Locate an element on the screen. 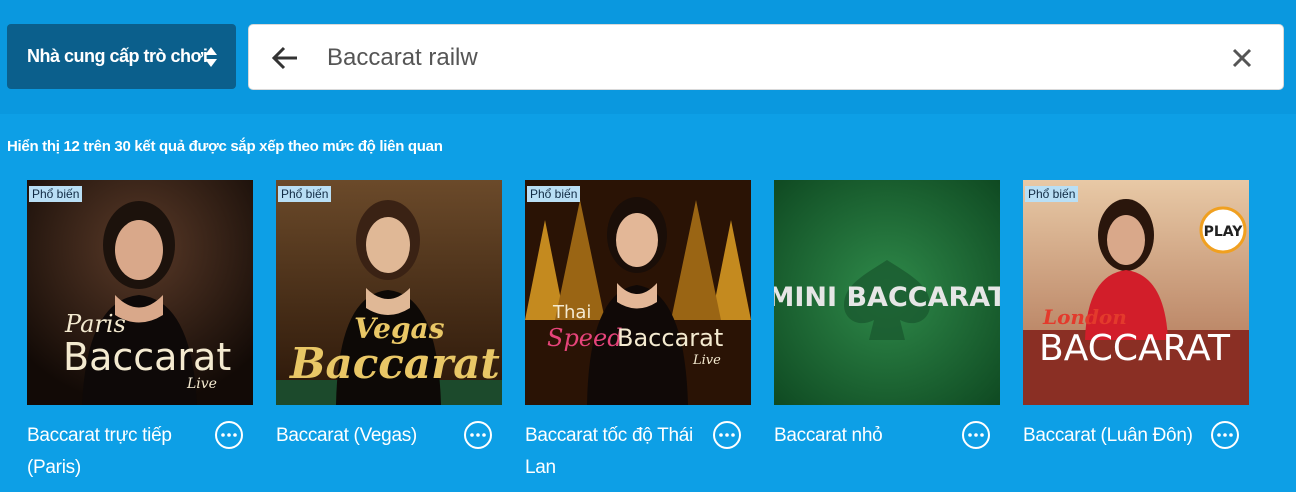  svg-text: Speed is located at coordinates (585, 338).